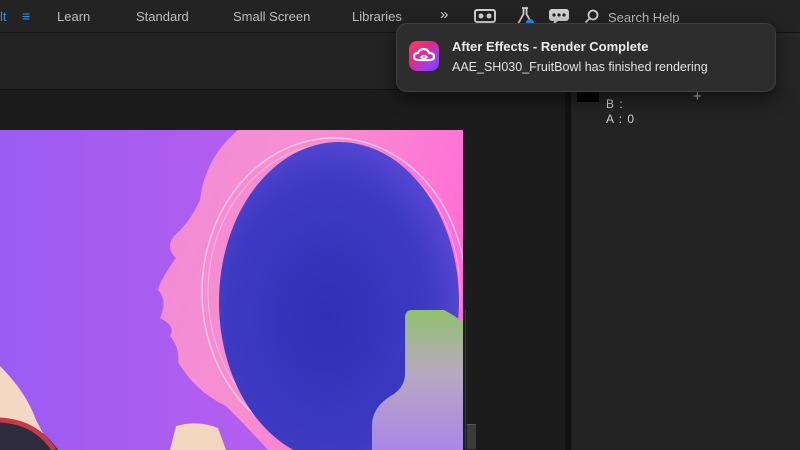 This screenshot has height=450, width=800. I want to click on tab-standard: Standard, so click(162, 16).